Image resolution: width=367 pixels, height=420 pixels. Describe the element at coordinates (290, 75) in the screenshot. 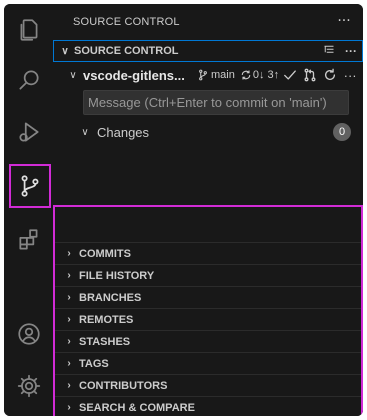

I see `commit-check-icon` at that location.